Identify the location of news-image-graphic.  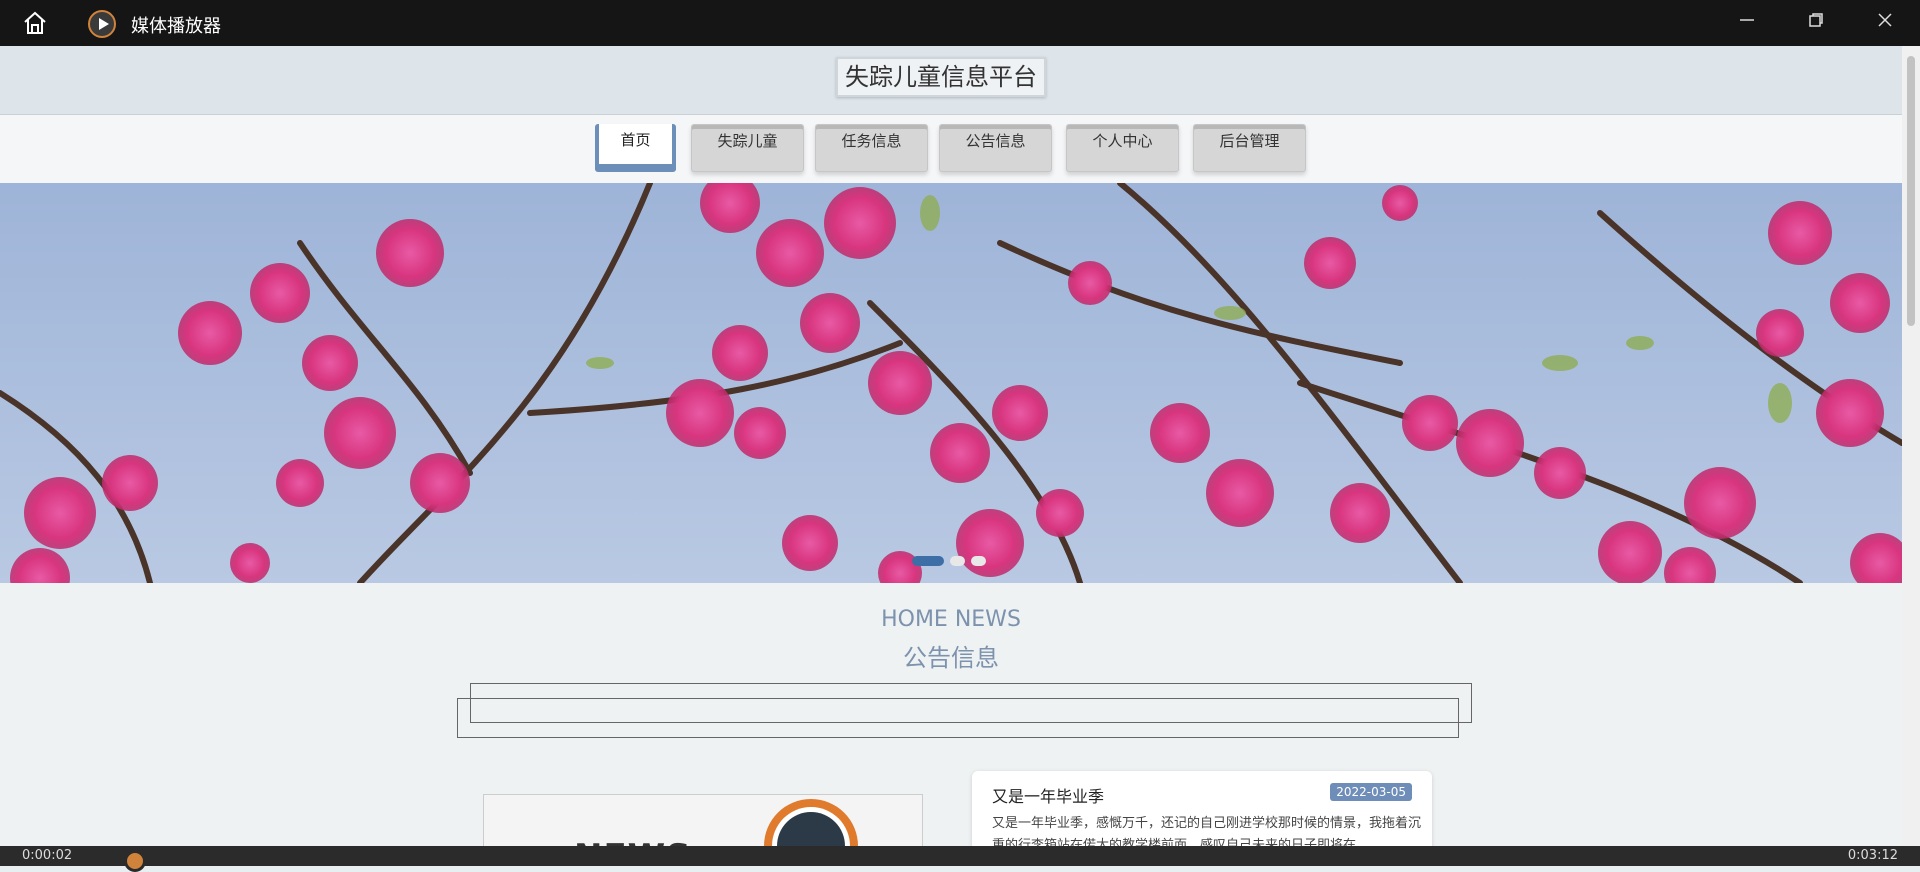
(811, 822).